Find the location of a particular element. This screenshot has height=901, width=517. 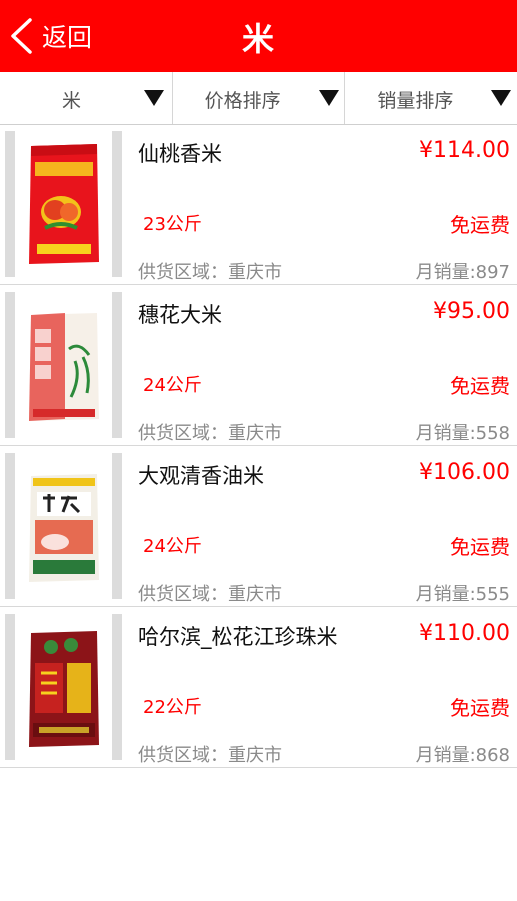

filter-sales-sort: 销量排序 is located at coordinates (431, 98).